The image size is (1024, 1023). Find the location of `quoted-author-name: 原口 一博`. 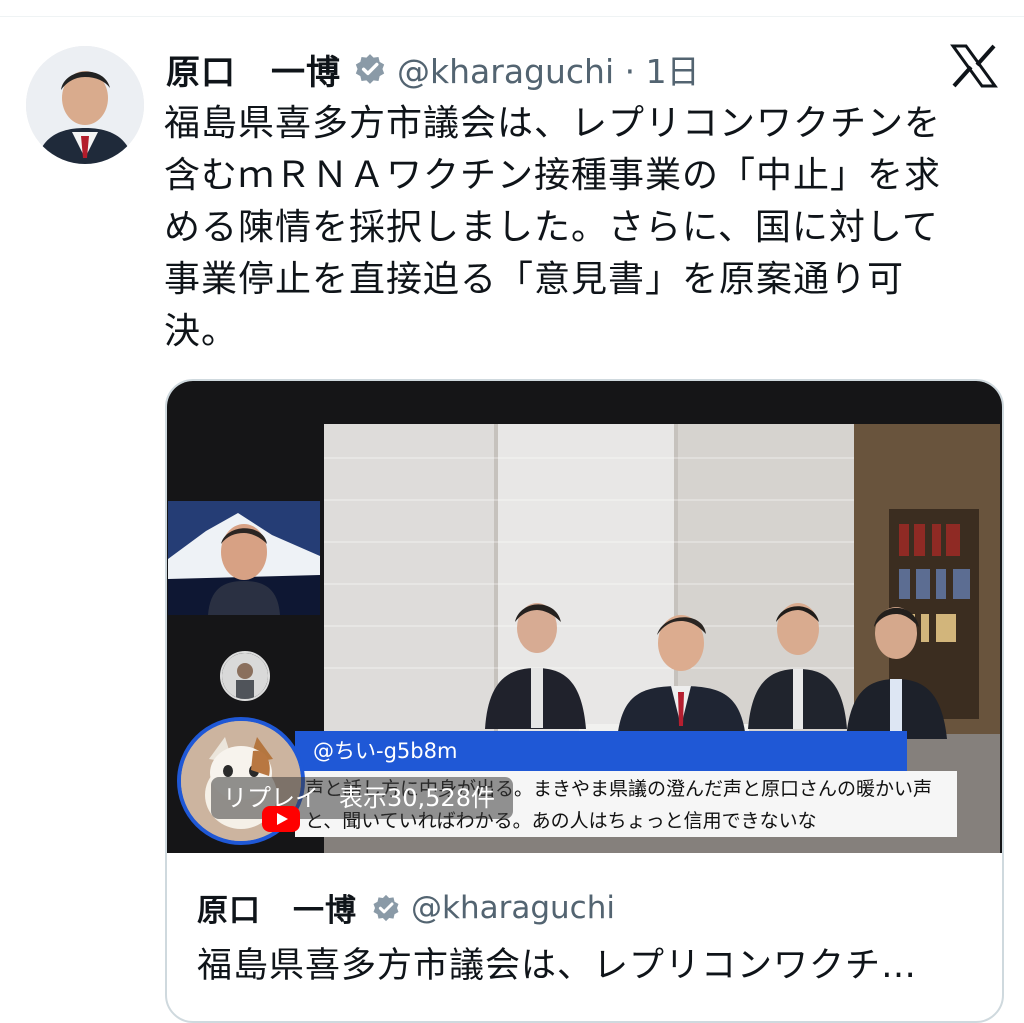

quoted-author-name: 原口 一博 is located at coordinates (277, 907).